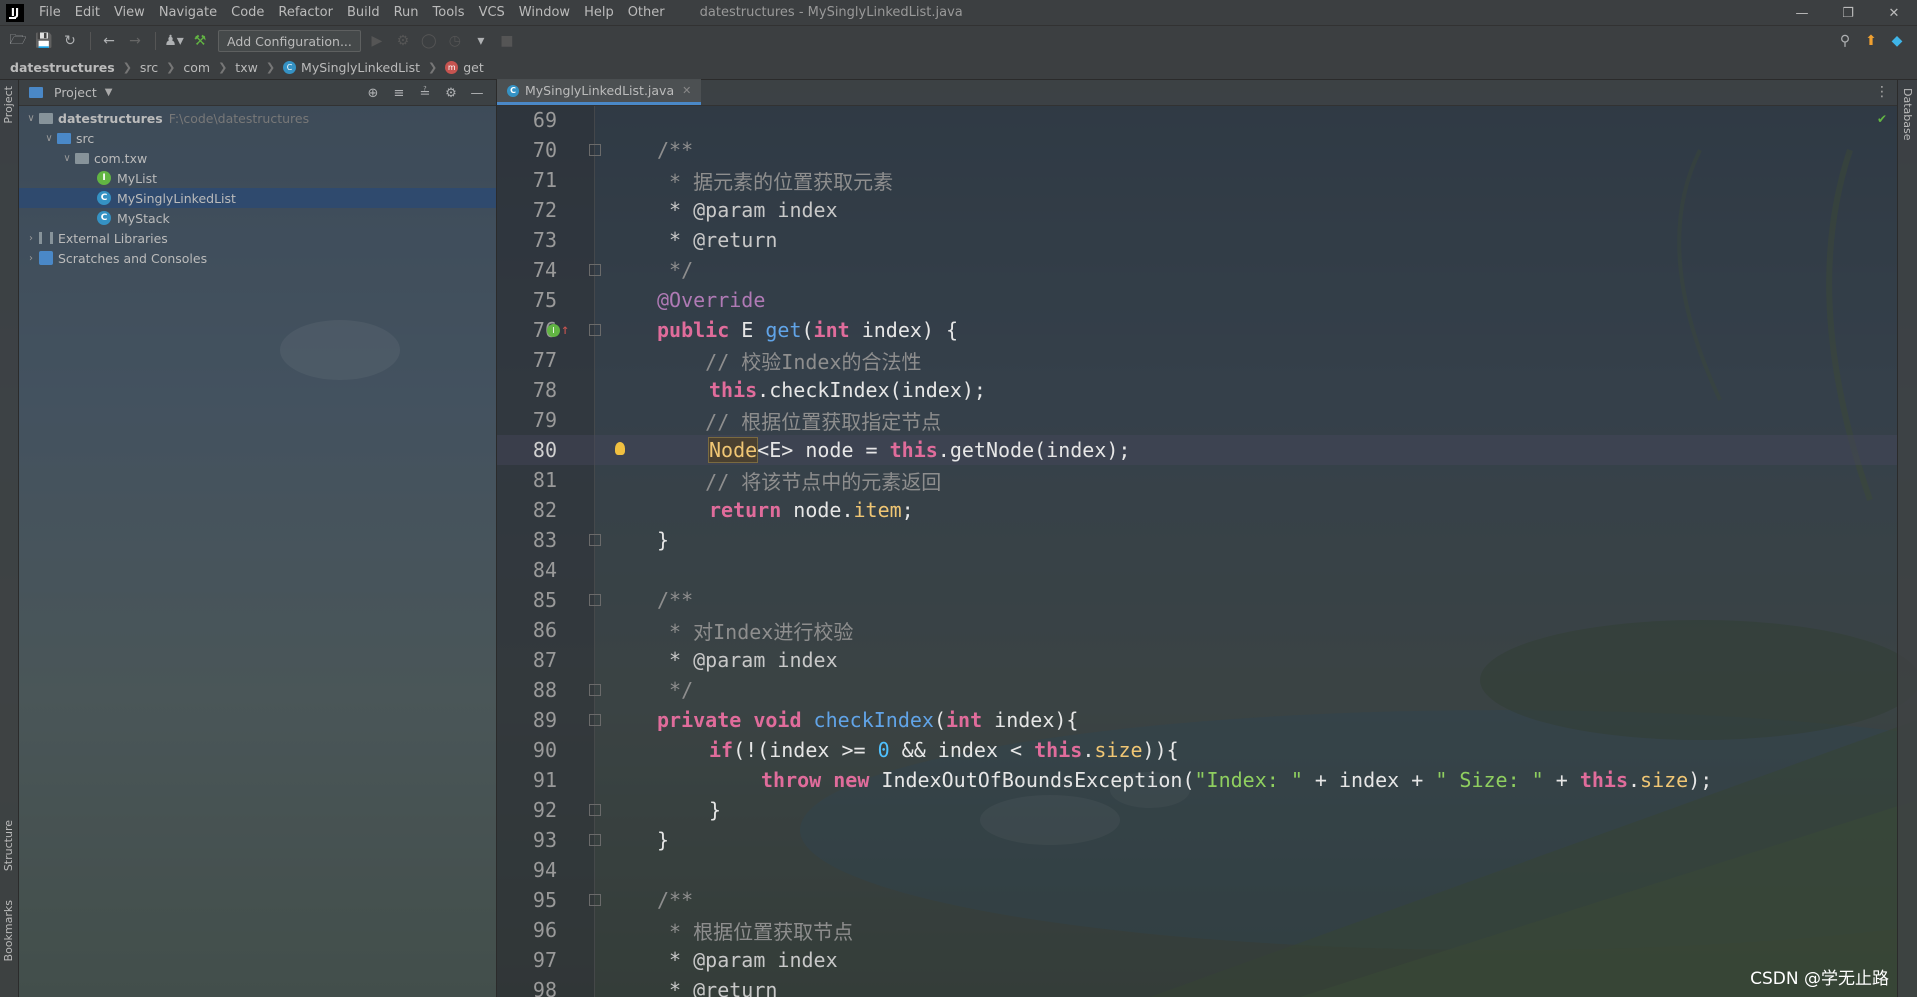 This screenshot has width=1917, height=997. I want to click on project-tool-tab: Project, so click(8, 105).